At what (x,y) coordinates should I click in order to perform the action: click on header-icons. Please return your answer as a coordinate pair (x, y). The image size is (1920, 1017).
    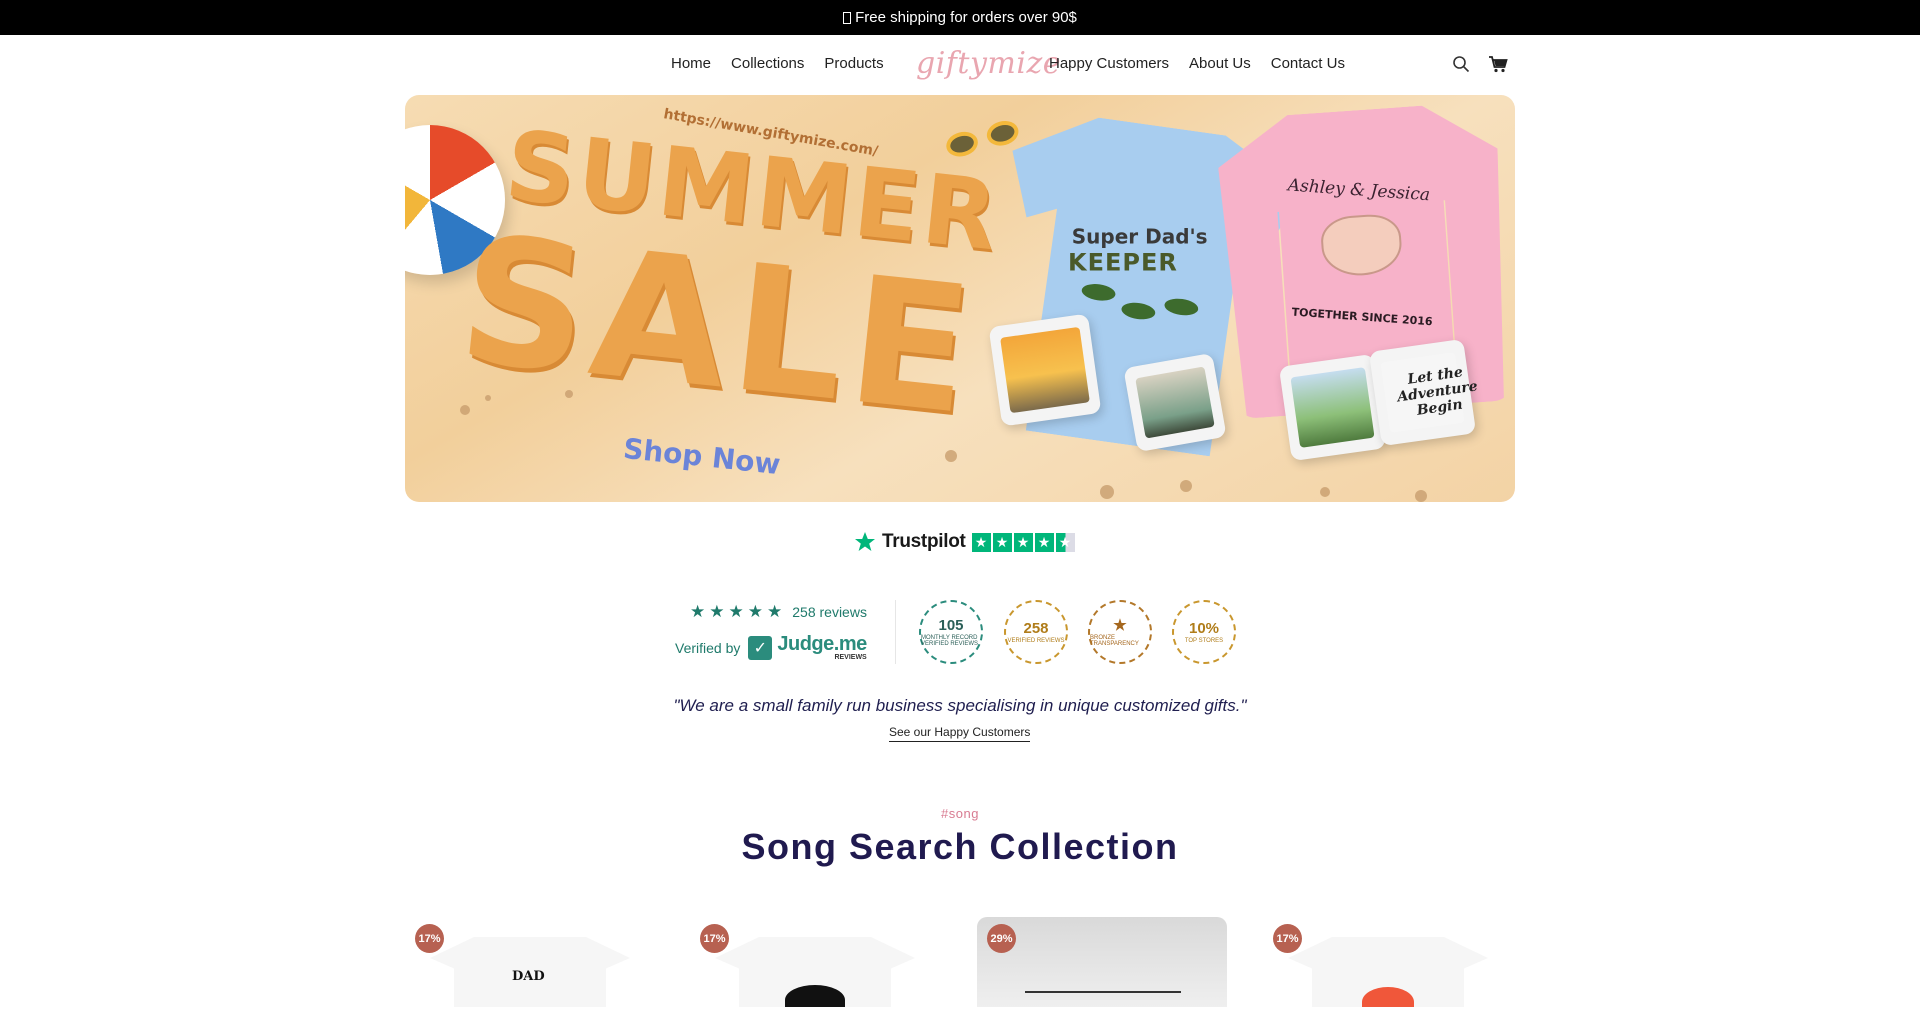
    Looking at the image, I should click on (1480, 66).